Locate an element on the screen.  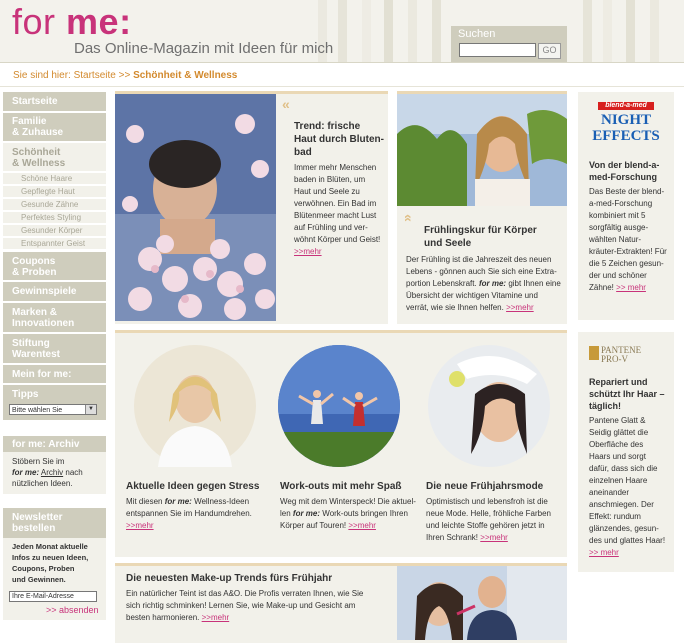
nav-sub-geist: Entspannter Geist is located at coordinates (54, 243).